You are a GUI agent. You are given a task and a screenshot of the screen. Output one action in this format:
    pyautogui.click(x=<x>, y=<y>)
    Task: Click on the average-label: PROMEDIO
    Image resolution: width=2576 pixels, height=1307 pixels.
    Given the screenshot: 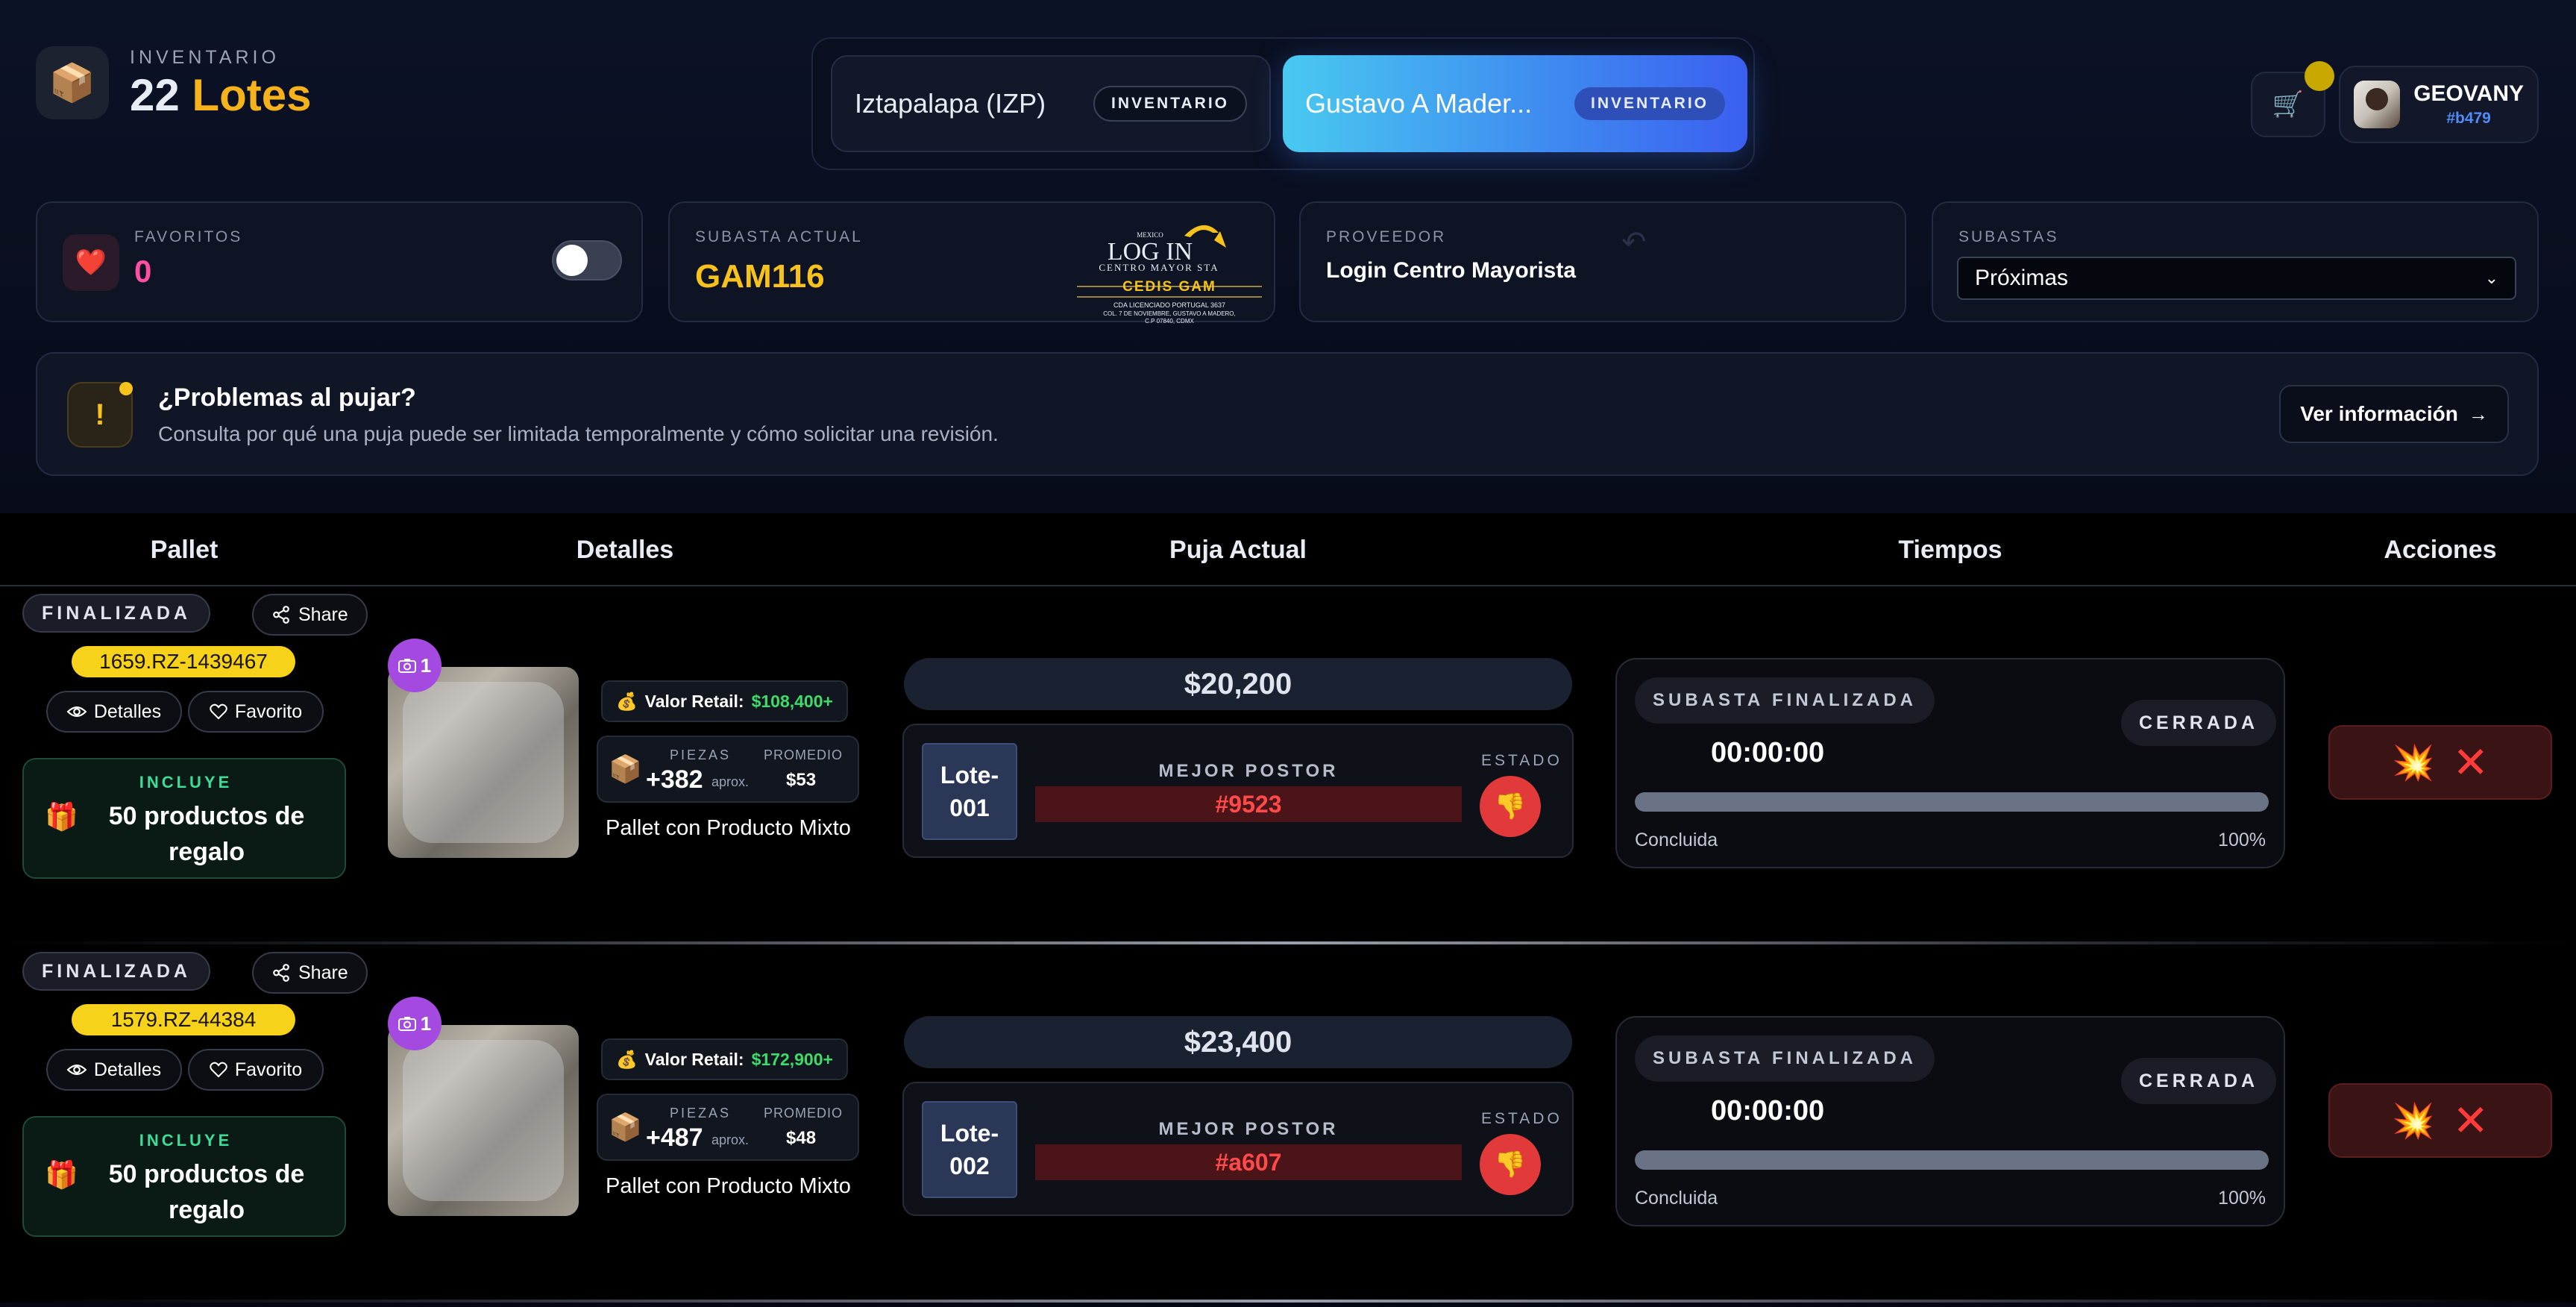 What is the action you would take?
    pyautogui.click(x=804, y=754)
    